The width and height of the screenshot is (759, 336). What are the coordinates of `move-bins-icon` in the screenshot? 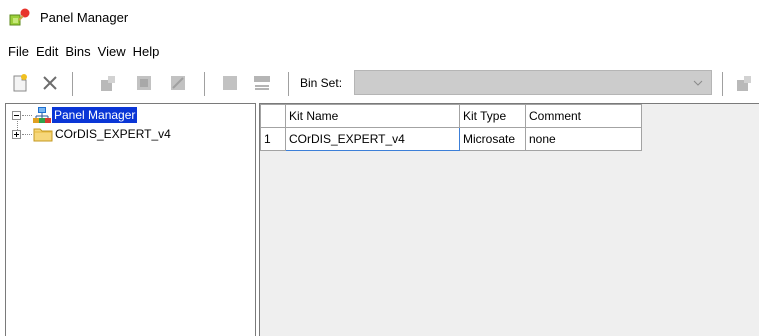 It's located at (262, 83).